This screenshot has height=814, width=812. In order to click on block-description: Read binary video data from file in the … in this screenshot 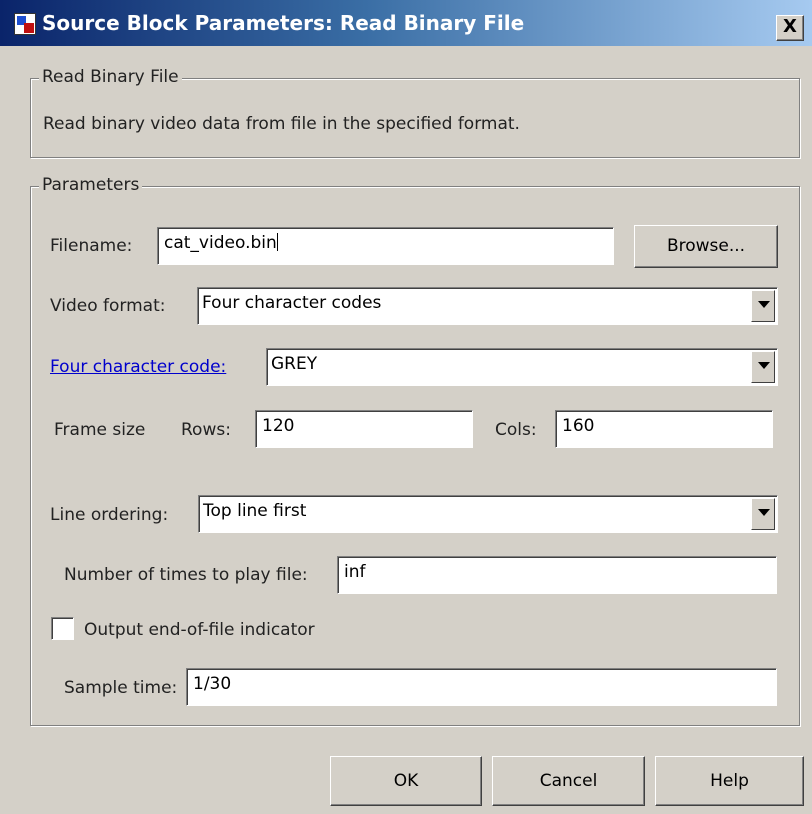, I will do `click(281, 124)`.